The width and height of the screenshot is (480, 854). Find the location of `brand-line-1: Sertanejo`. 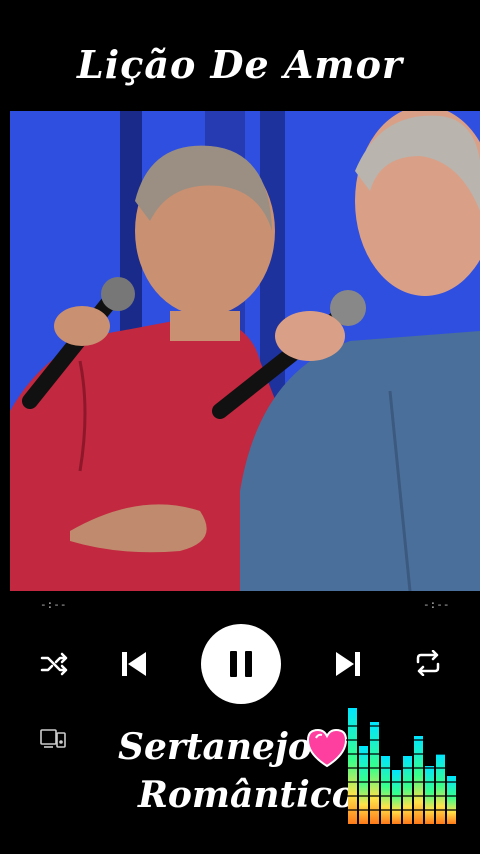

brand-line-1: Sertanejo is located at coordinates (215, 747).